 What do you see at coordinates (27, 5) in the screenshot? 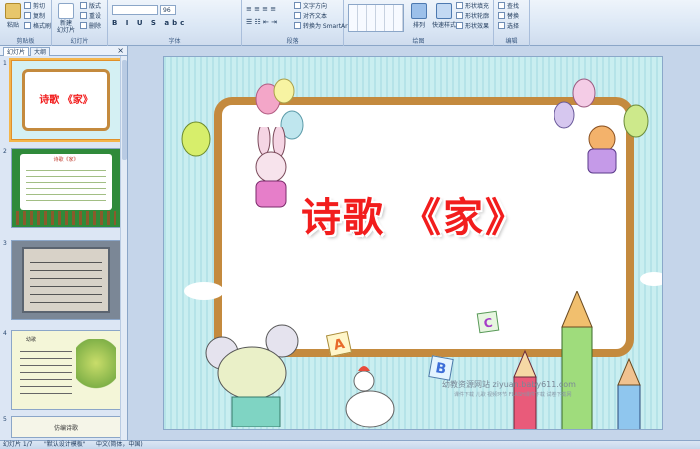
I see `scissors-icon` at bounding box center [27, 5].